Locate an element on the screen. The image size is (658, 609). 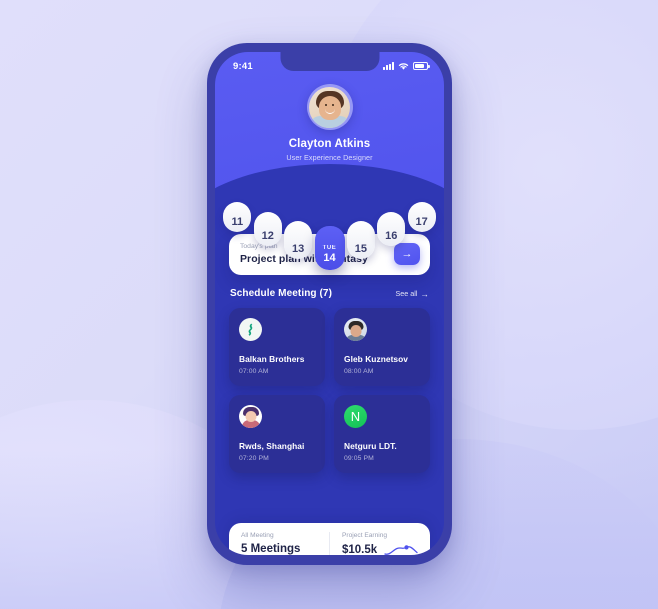
rwds-shanghai-avatar is located at coordinates (250, 416).